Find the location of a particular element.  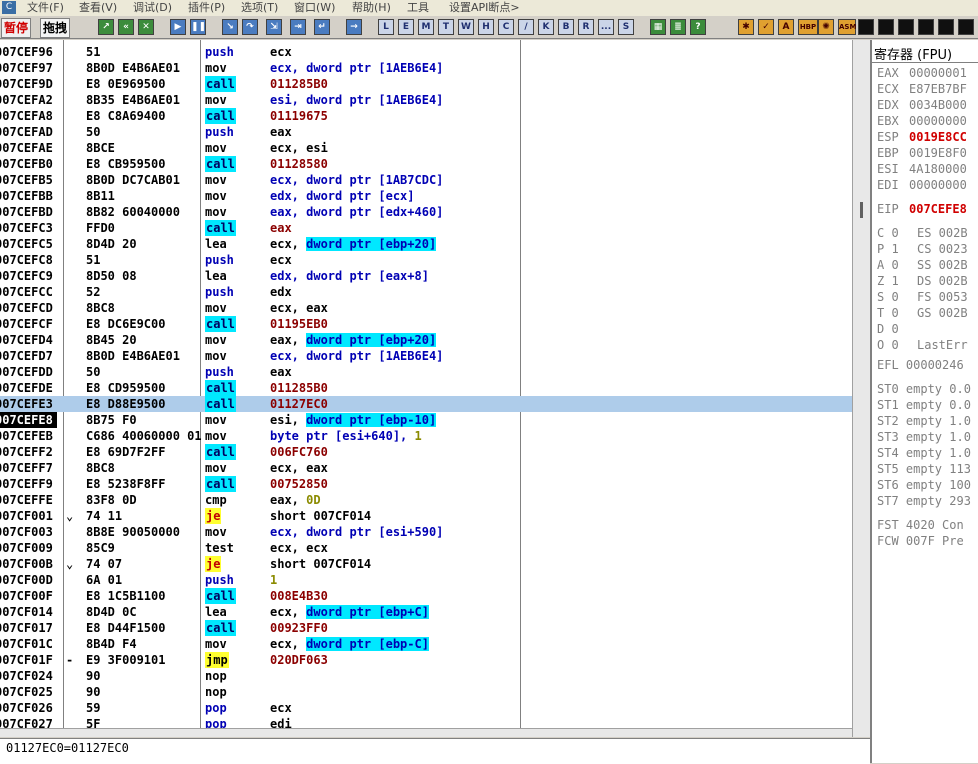

callstack-window-button: K is located at coordinates (546, 27).